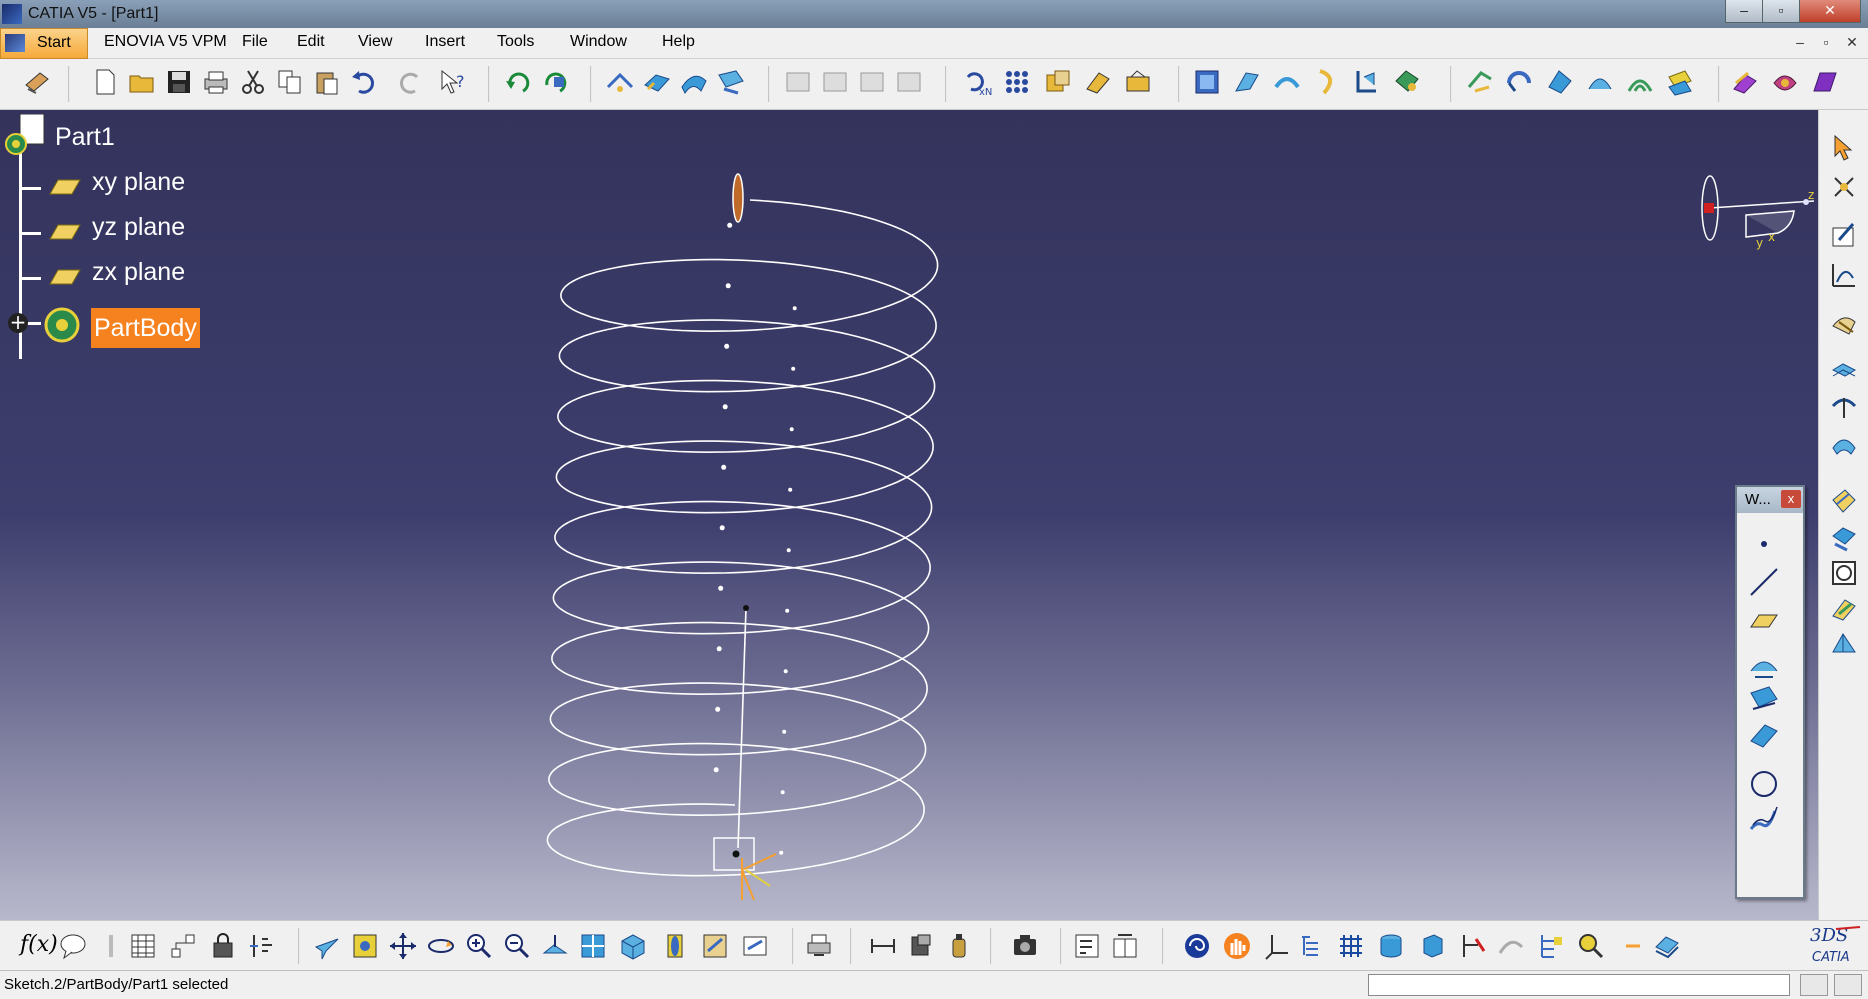 The height and width of the screenshot is (999, 1868). What do you see at coordinates (1017, 82) in the screenshot?
I see `grid-pattern-icon` at bounding box center [1017, 82].